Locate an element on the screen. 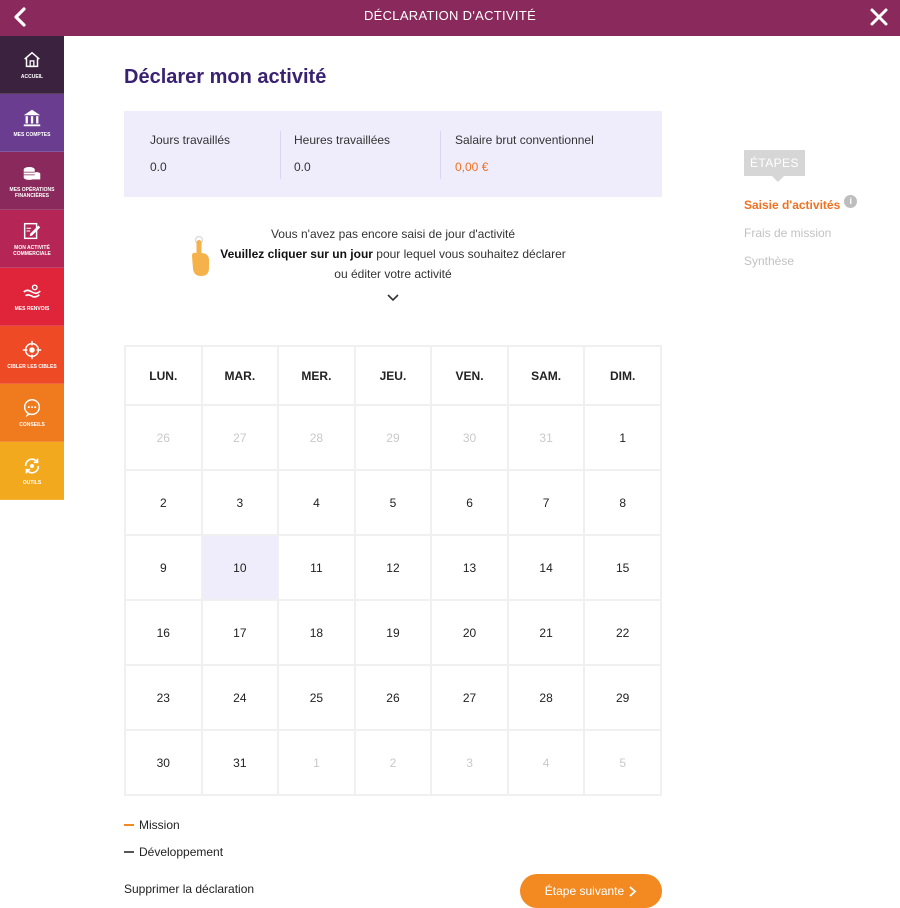  legend-item-mission: Mission is located at coordinates (173, 824).